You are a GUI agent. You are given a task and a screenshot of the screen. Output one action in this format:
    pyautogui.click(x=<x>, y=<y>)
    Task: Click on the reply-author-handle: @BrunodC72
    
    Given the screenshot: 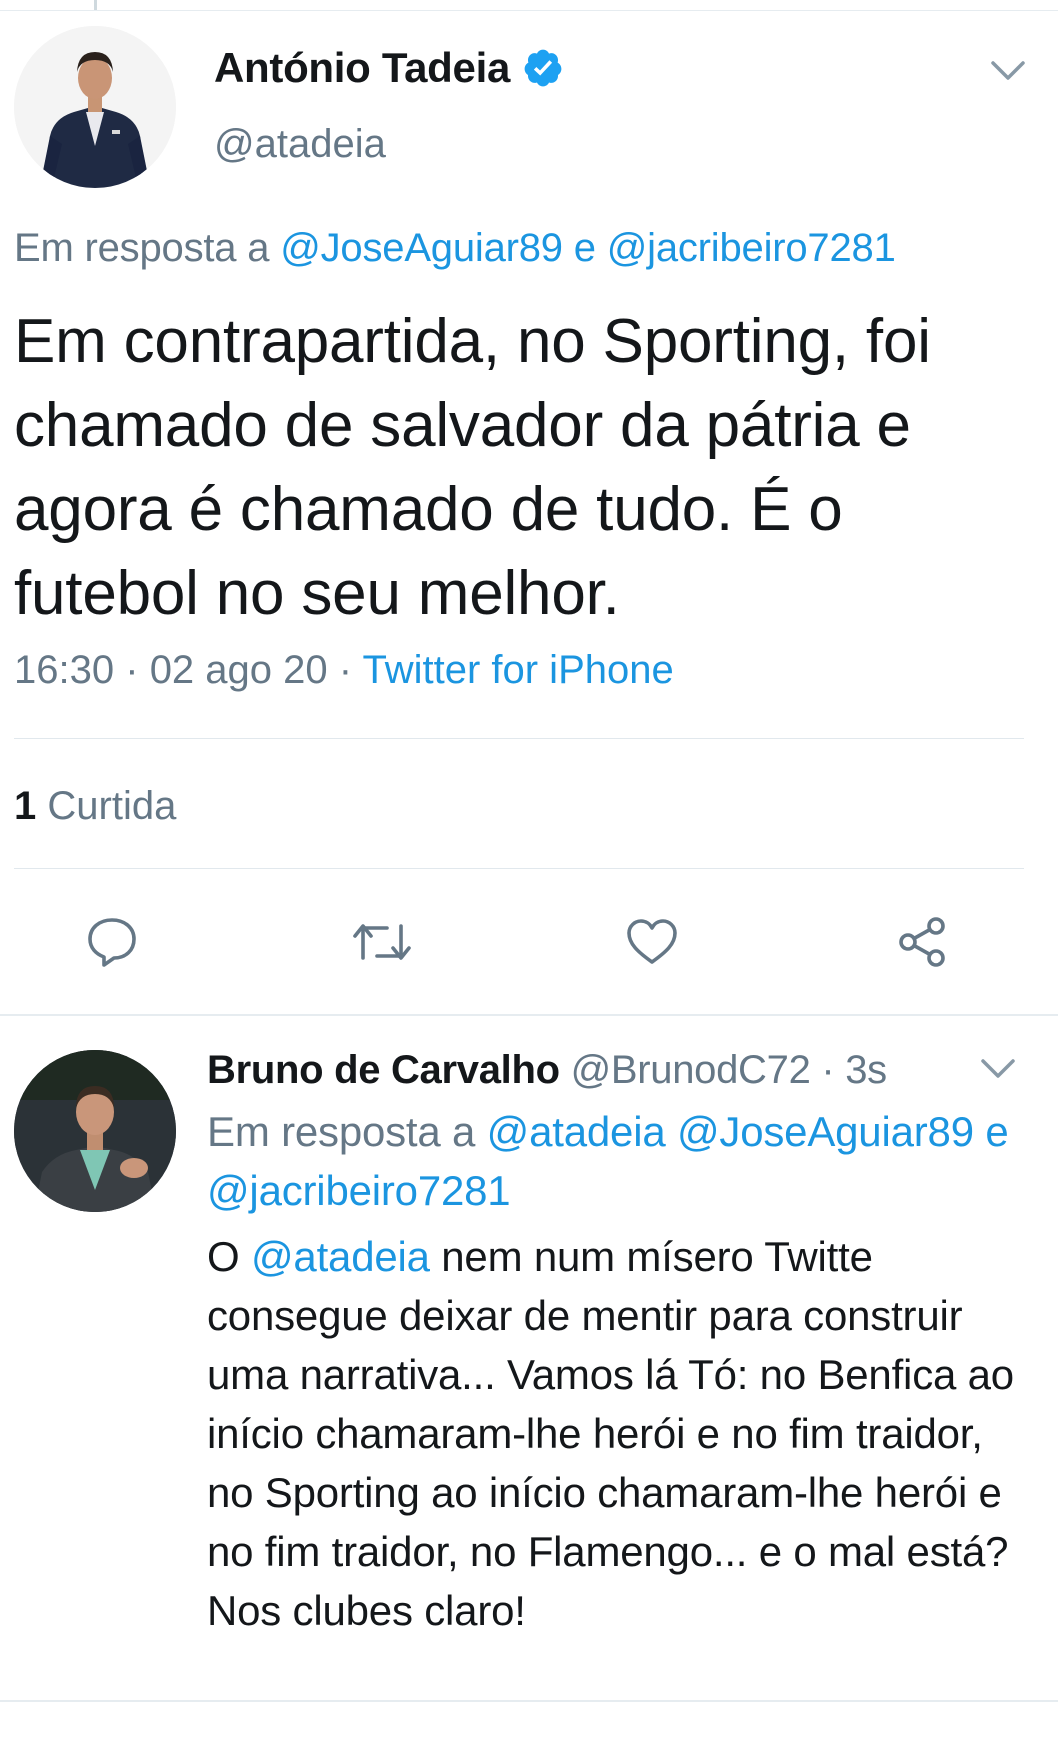 What is the action you would take?
    pyautogui.click(x=691, y=1070)
    